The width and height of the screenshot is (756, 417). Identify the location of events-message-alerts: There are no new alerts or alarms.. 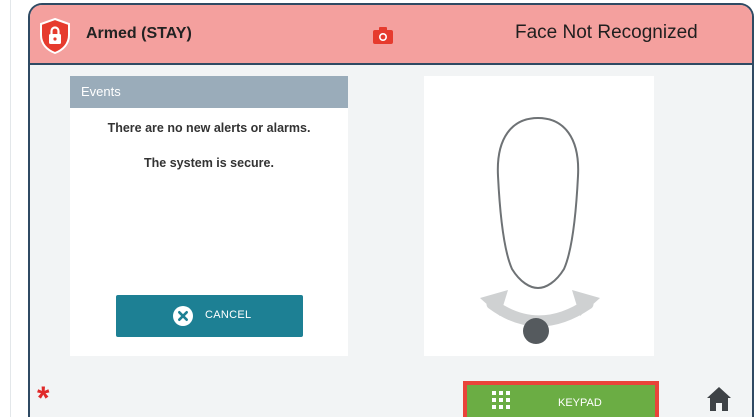
(209, 128).